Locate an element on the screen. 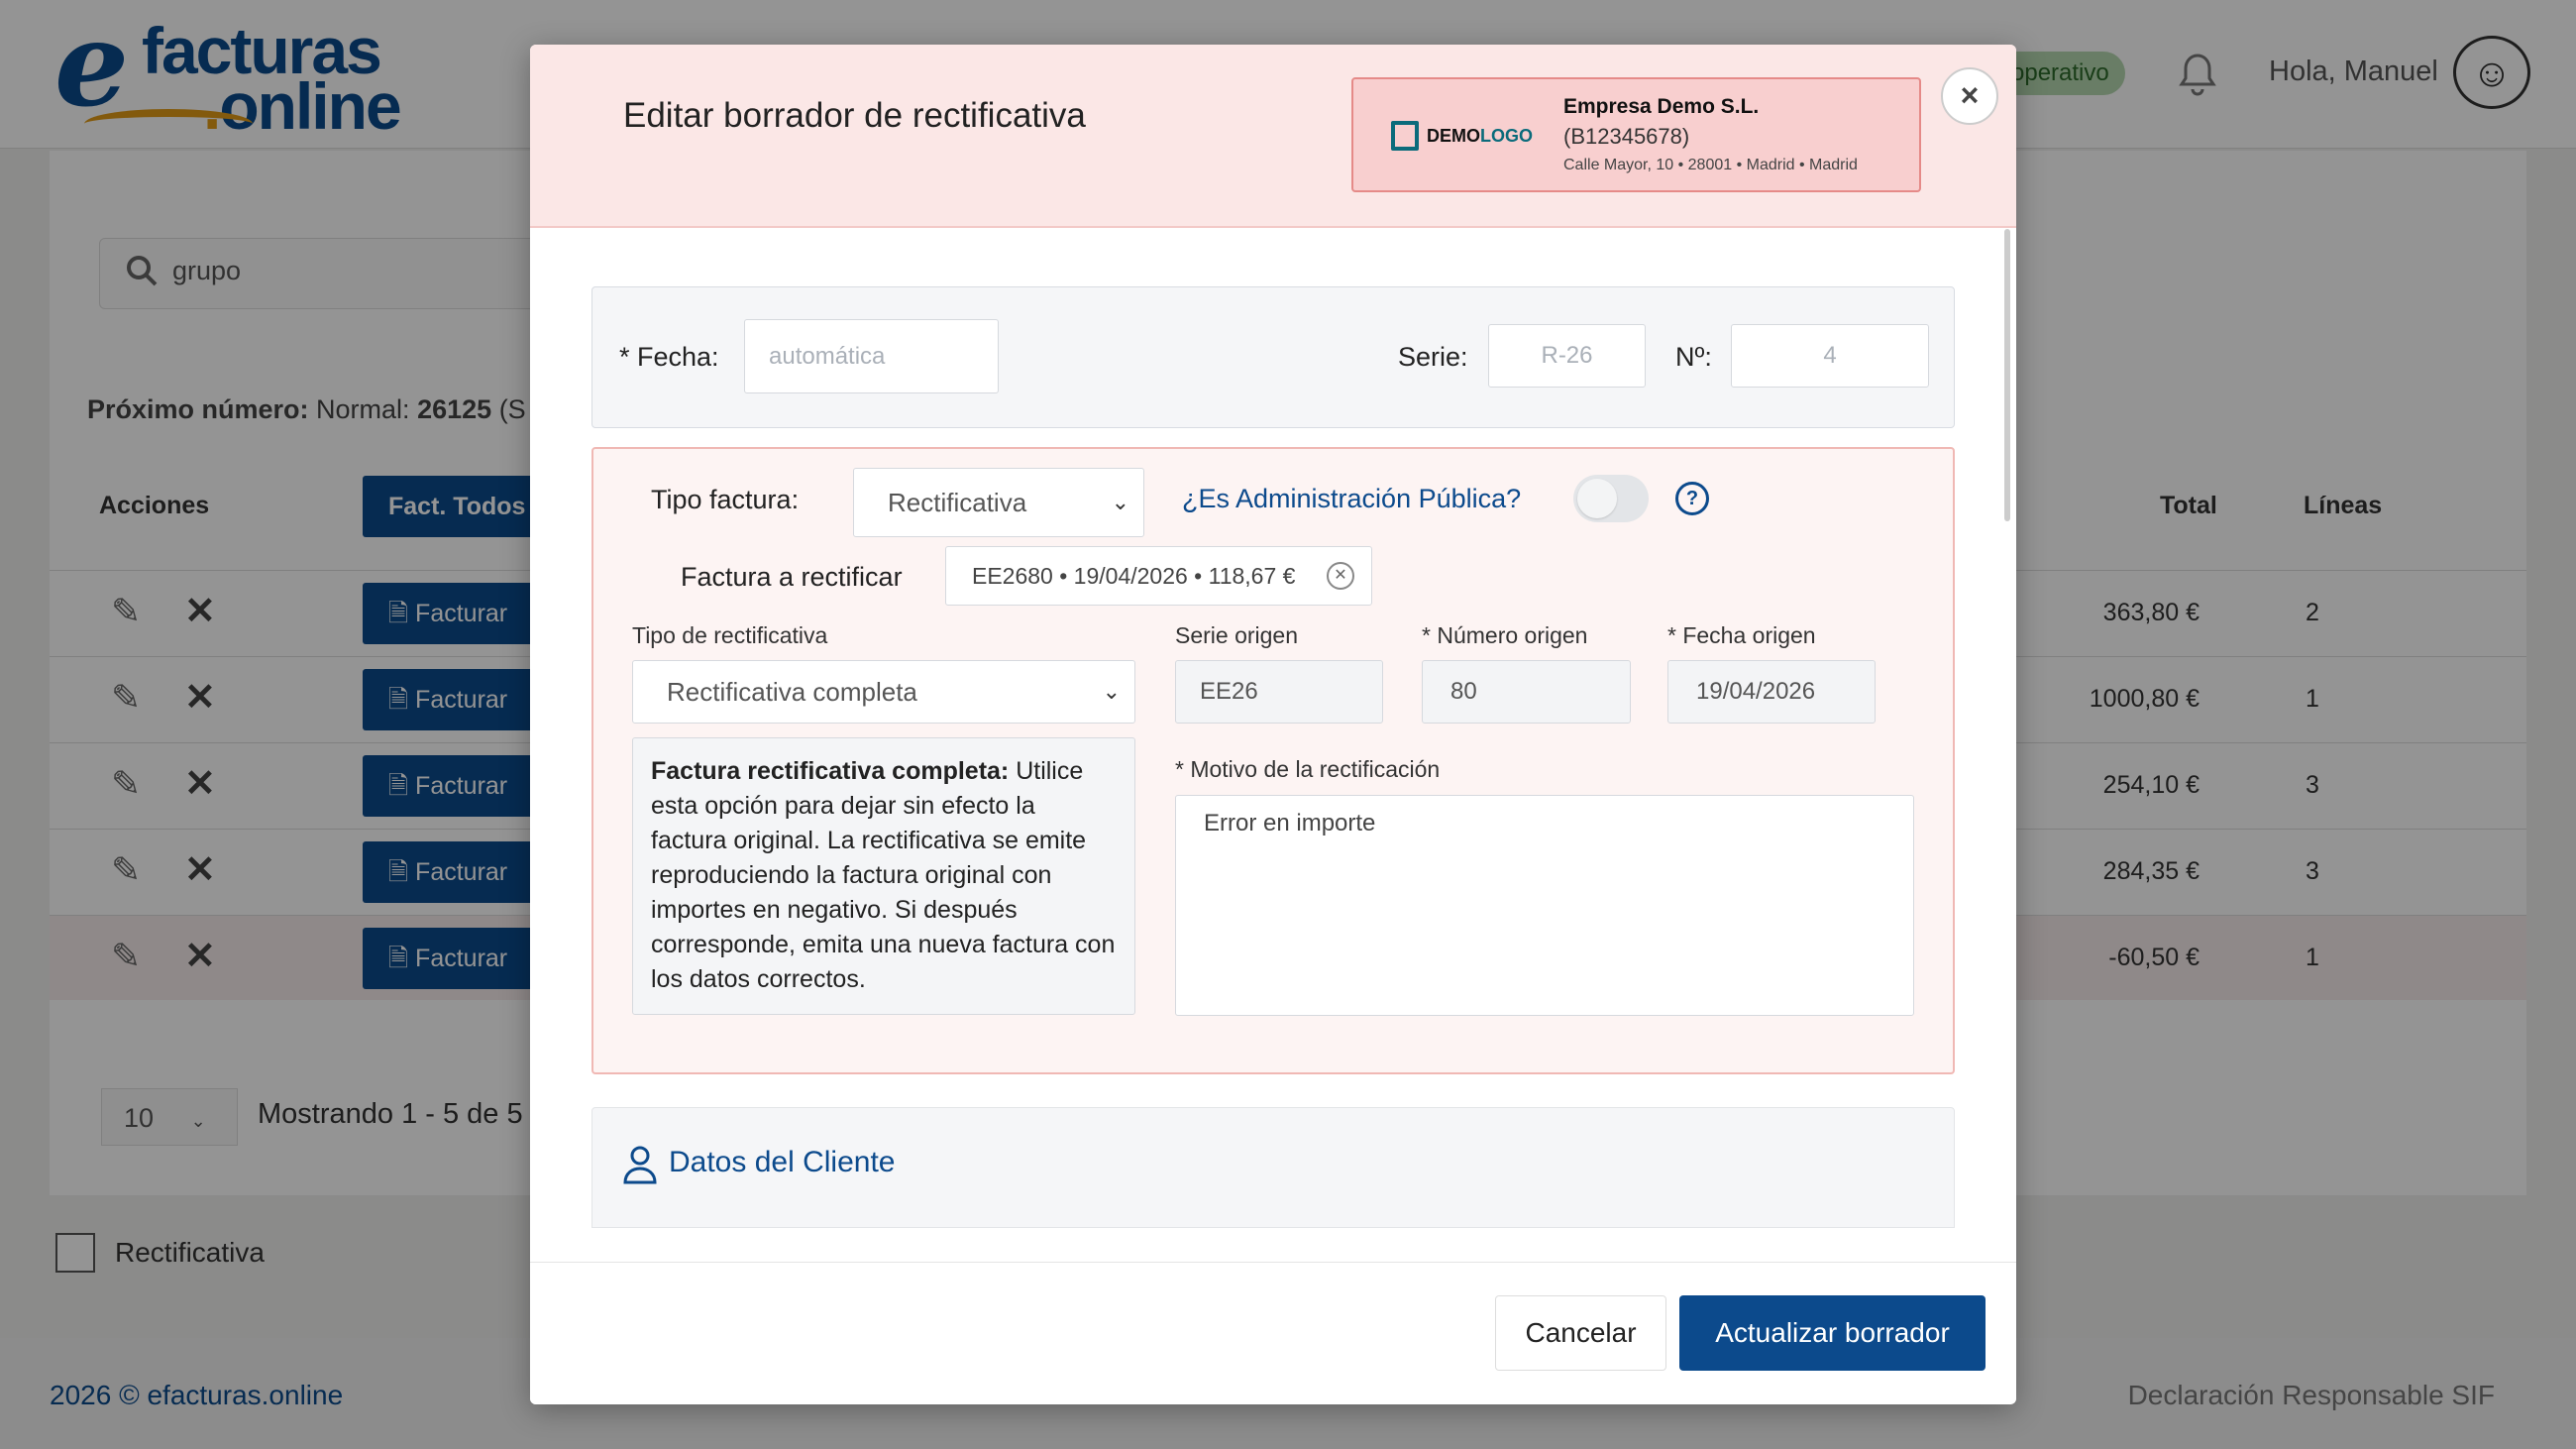 The width and height of the screenshot is (2576, 1449). numero-label: Nº: is located at coordinates (1693, 357).